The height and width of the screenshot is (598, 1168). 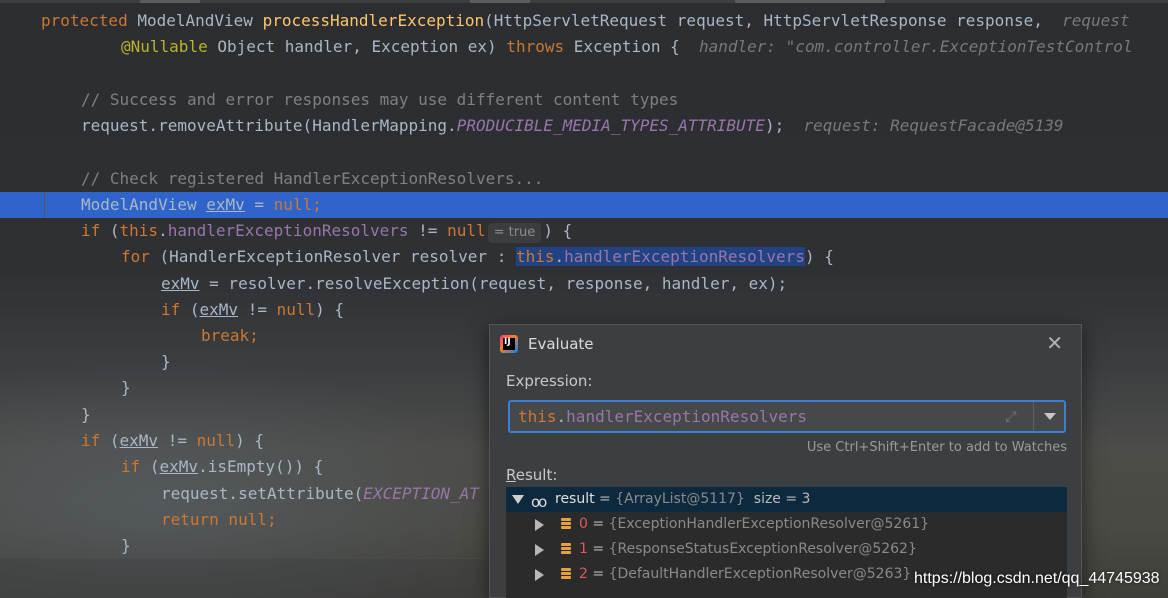 What do you see at coordinates (514, 233) in the screenshot?
I see `inline-value-hint: = true` at bounding box center [514, 233].